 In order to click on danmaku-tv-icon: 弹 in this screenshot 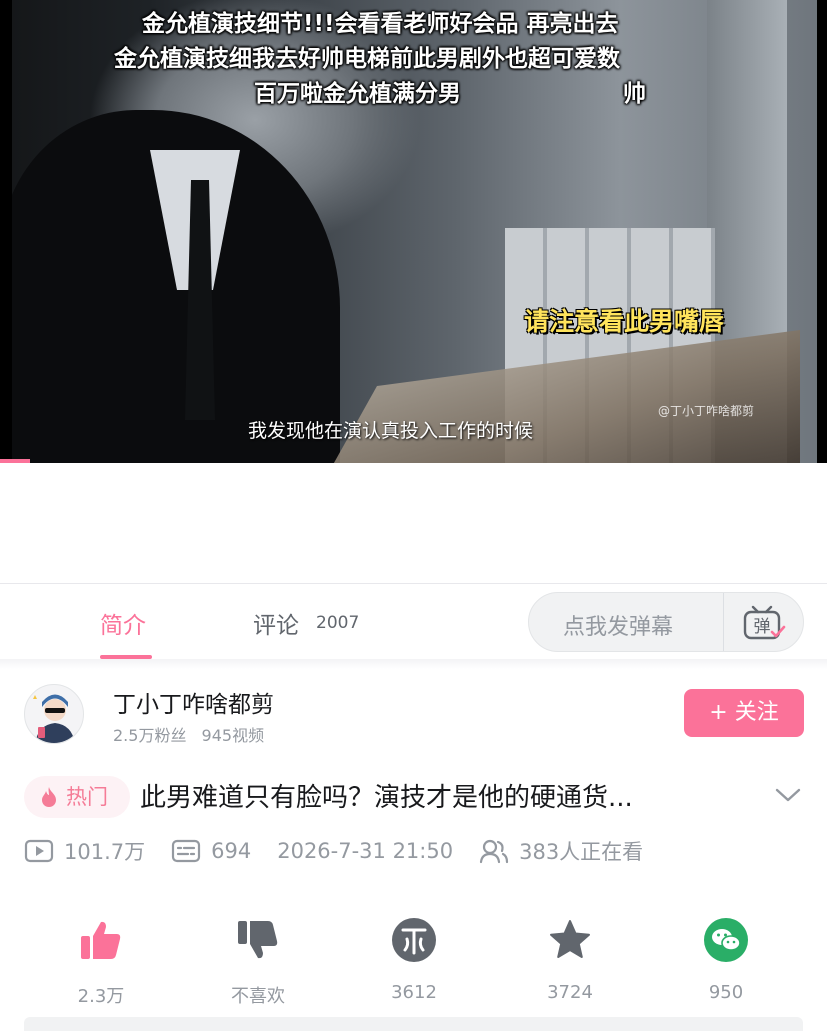, I will do `click(764, 622)`.